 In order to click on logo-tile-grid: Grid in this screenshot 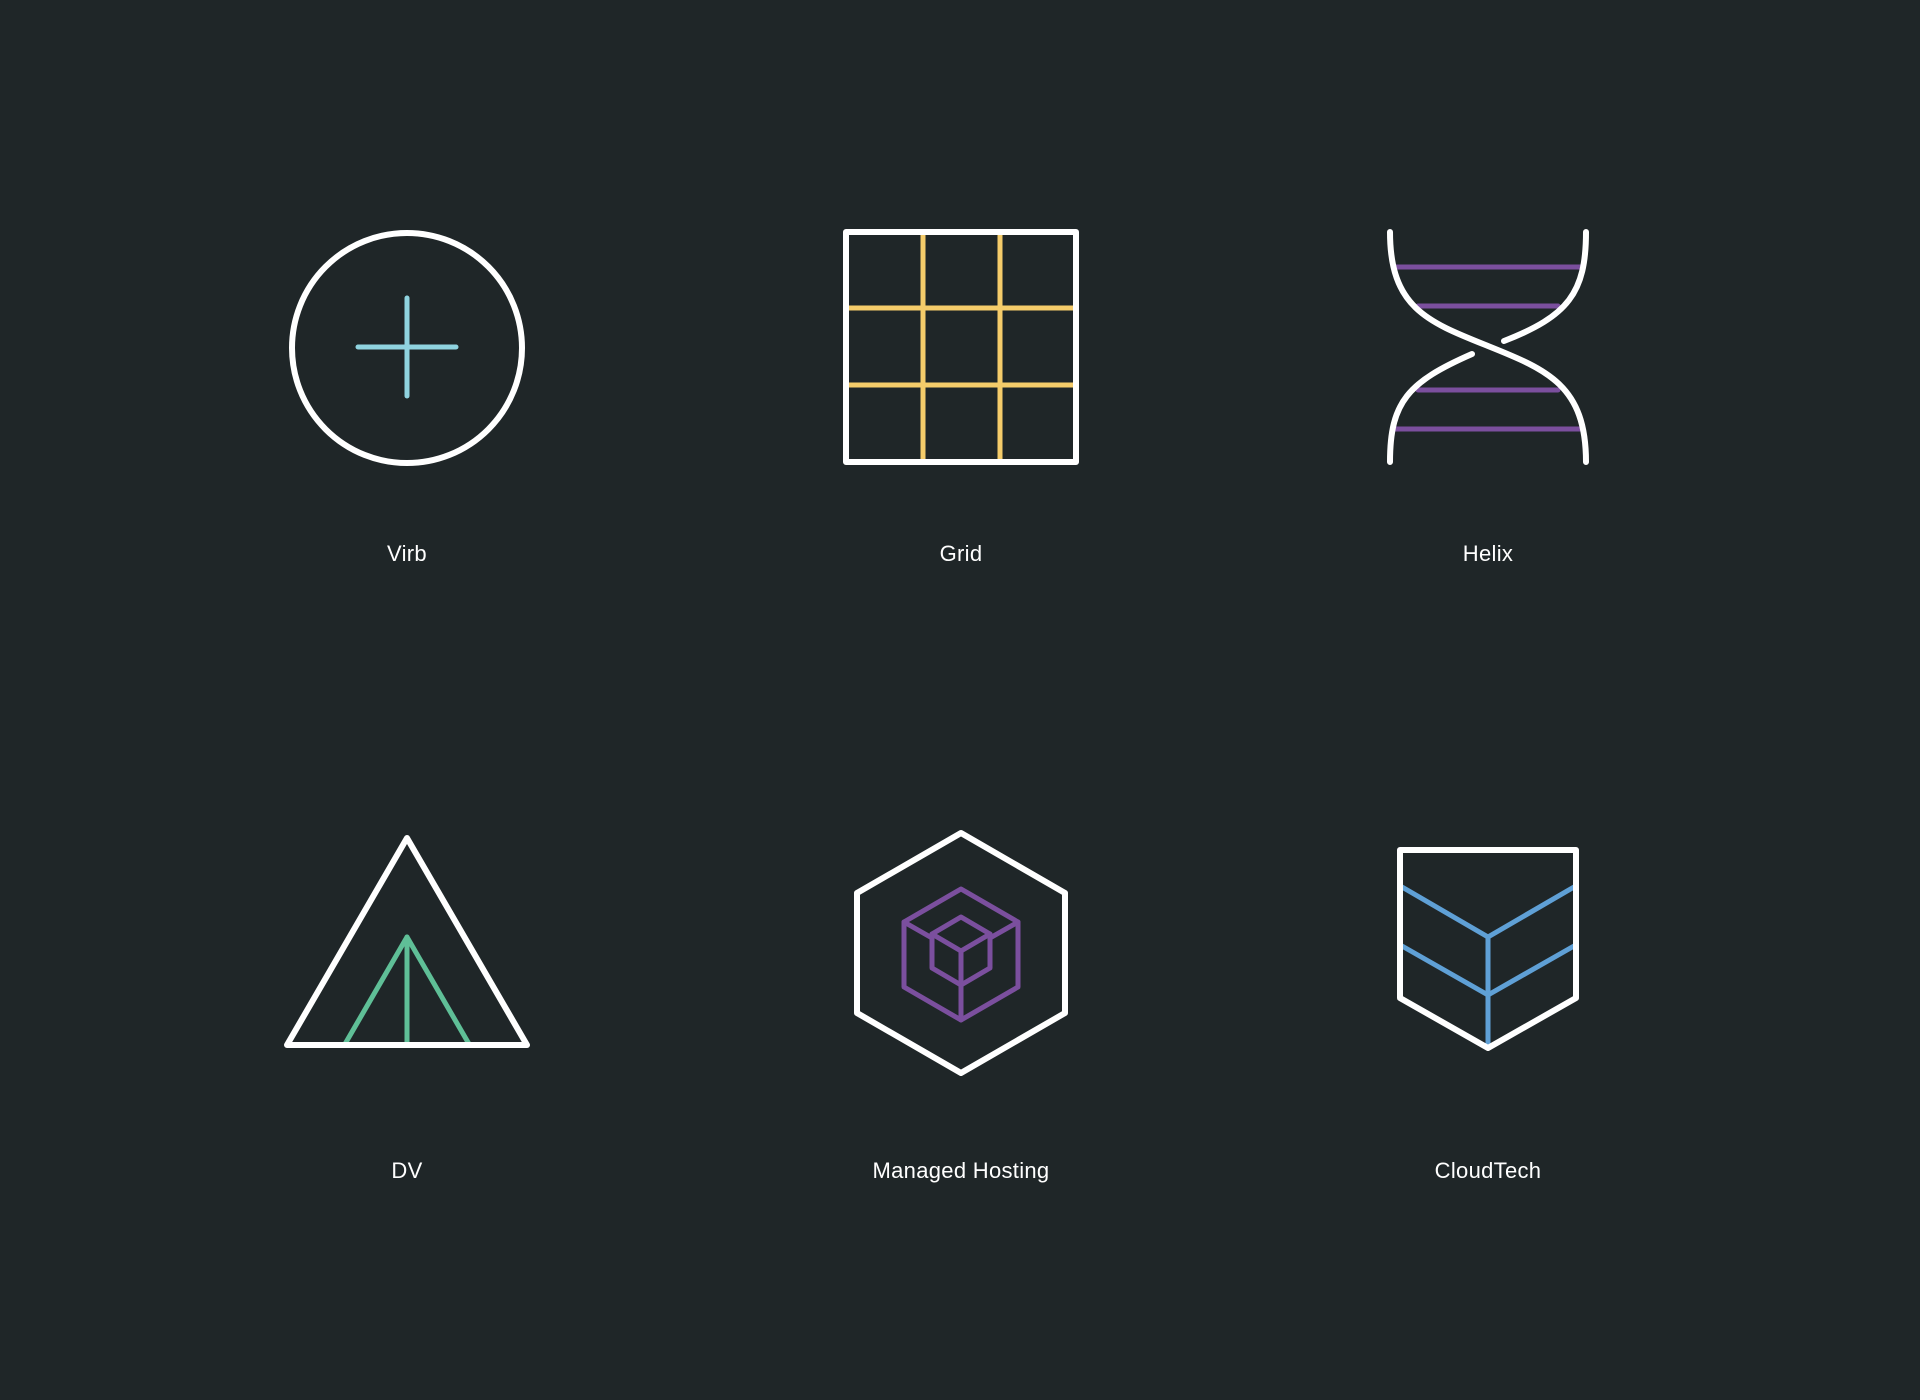, I will do `click(961, 388)`.